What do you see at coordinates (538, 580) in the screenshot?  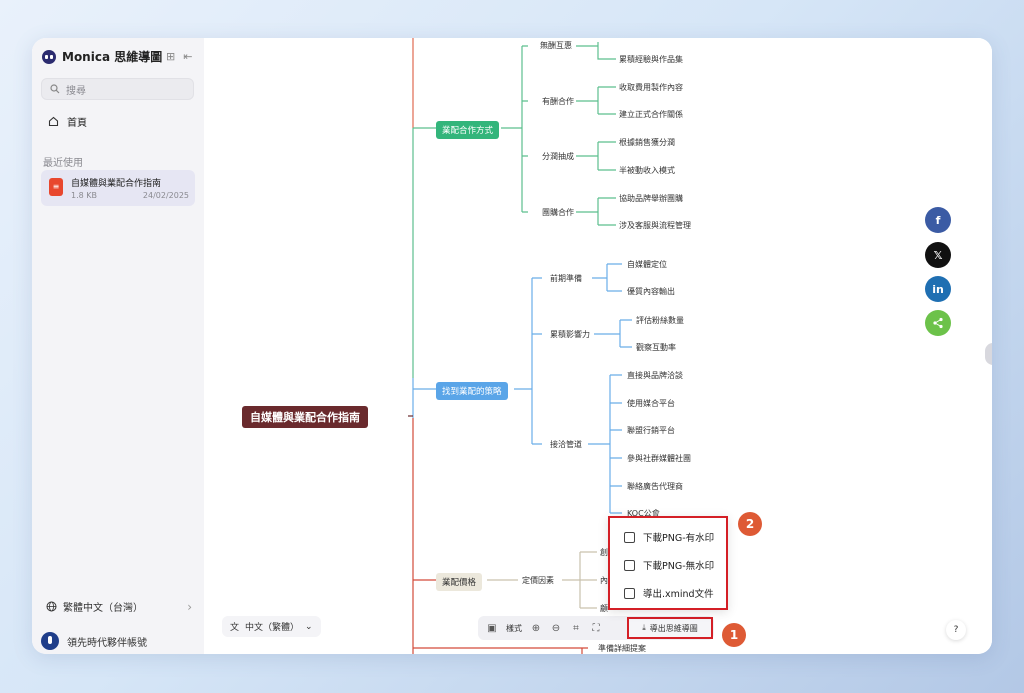 I see `price-sub-node: 定價因素` at bounding box center [538, 580].